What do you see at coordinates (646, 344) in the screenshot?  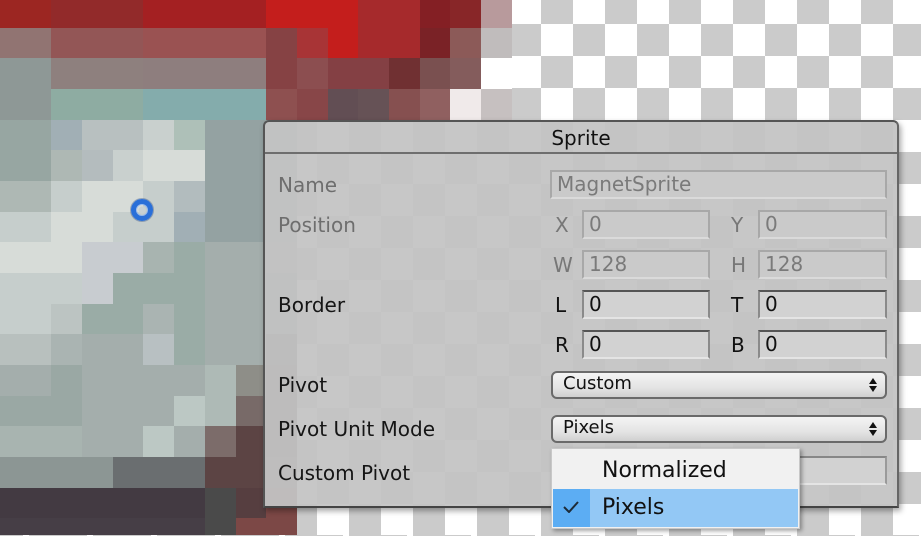 I see `border-r-field: 0` at bounding box center [646, 344].